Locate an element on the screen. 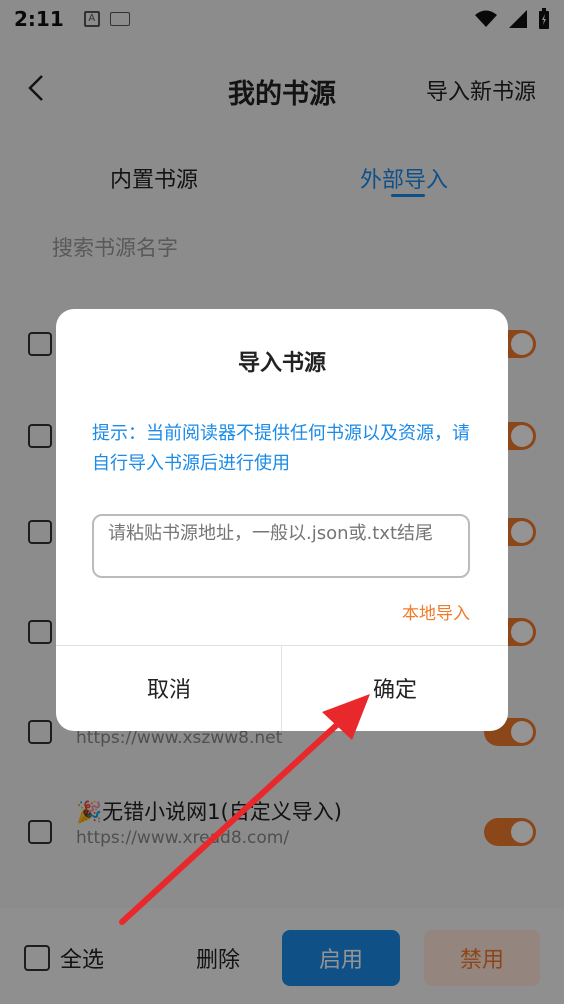 The image size is (564, 1004). dialog-hint: 提示：当前阅读器不提供任何书源以及资源，请自行导入书源后进行使用 is located at coordinates (281, 448).